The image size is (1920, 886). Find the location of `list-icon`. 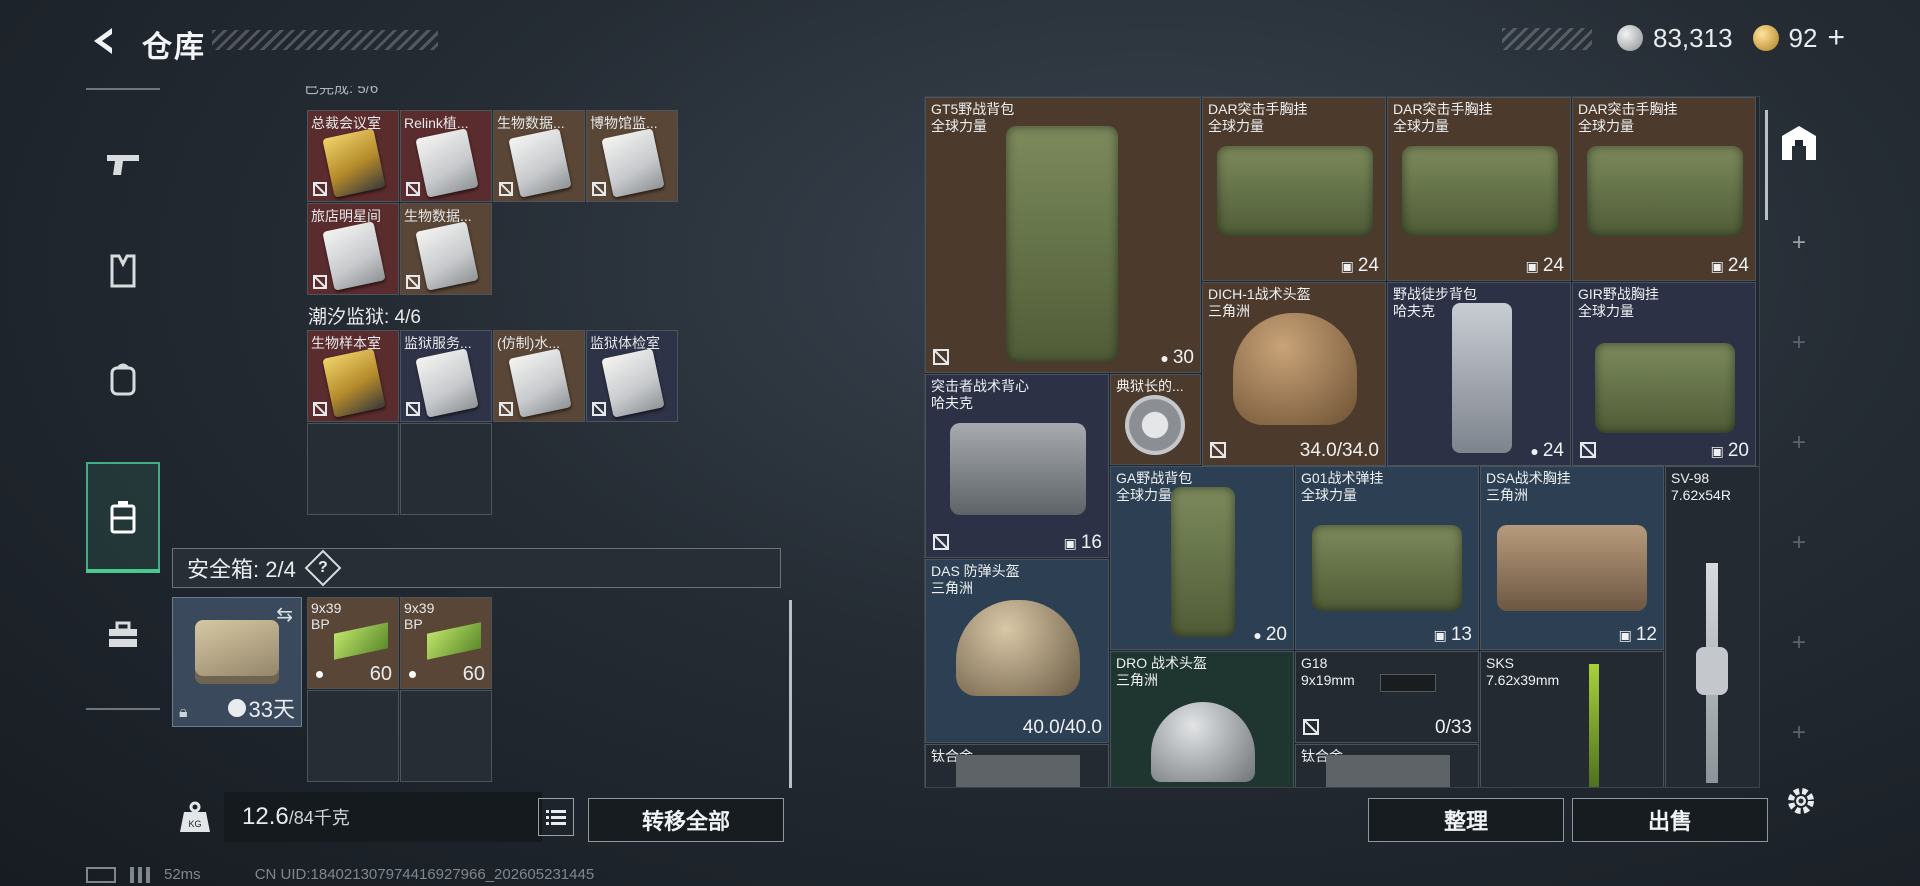

list-icon is located at coordinates (556, 817).